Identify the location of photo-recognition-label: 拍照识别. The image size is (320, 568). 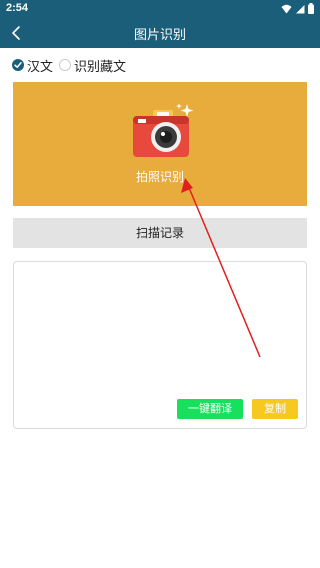
(159, 177).